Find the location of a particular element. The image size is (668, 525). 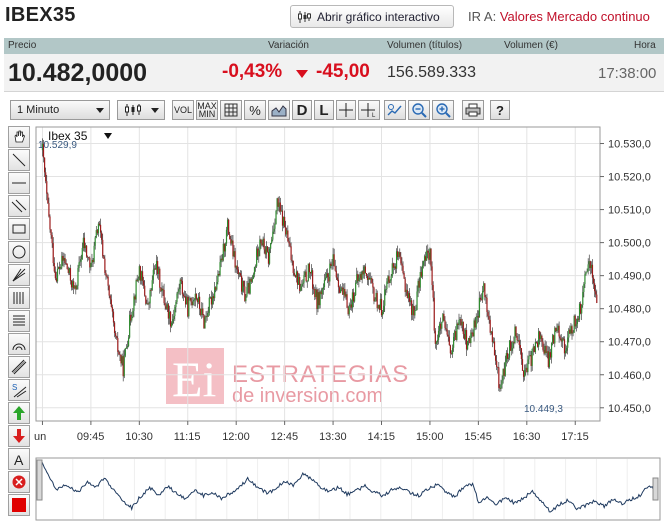

overview-frame is located at coordinates (348, 489).